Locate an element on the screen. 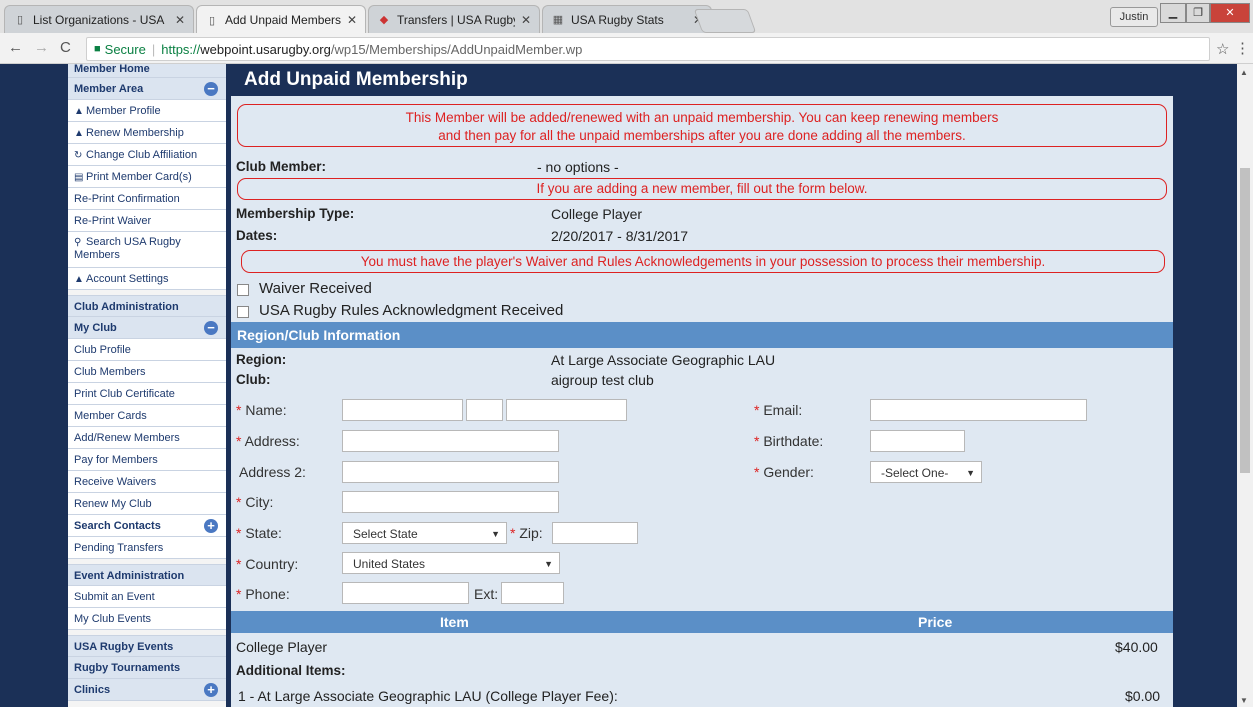 This screenshot has width=1253, height=707. sidebar-item-search-contacts: Search Contacts + is located at coordinates (147, 526).